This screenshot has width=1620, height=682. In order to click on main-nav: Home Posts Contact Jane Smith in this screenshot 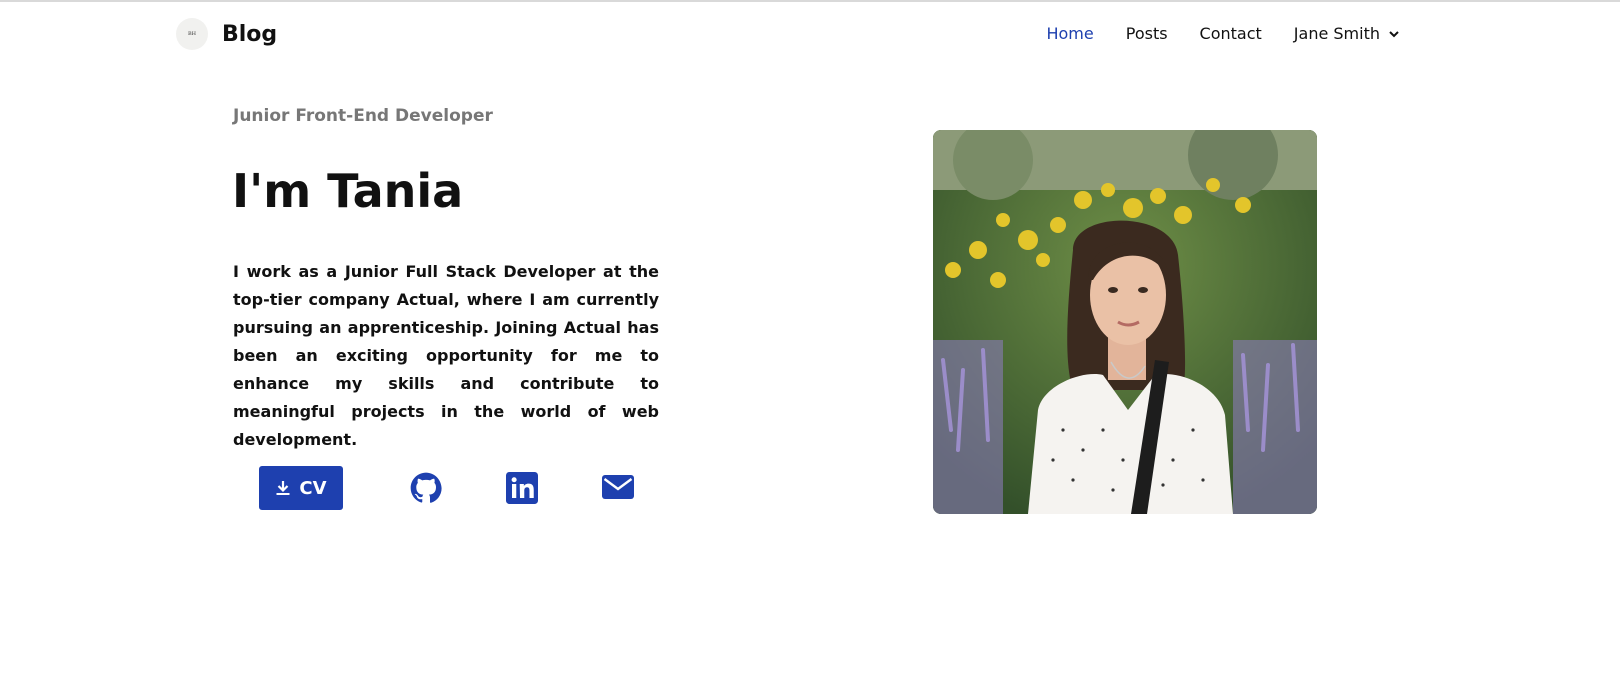, I will do `click(1207, 33)`.